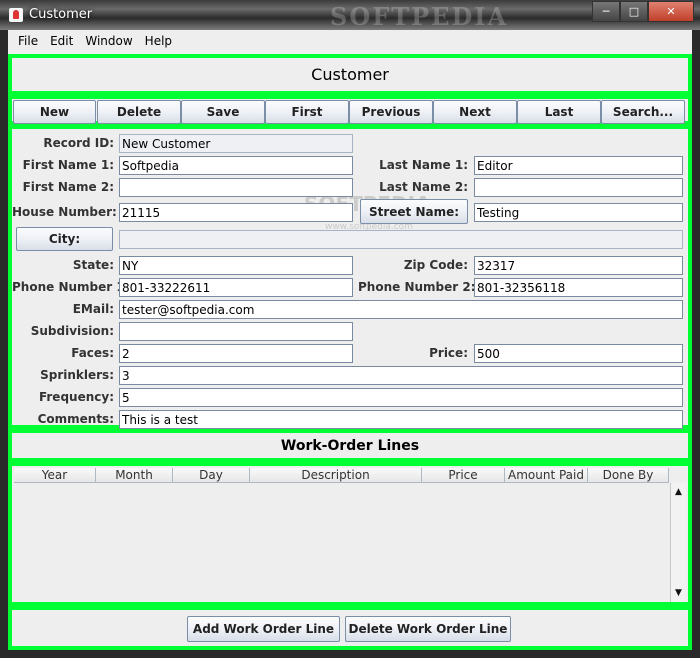 Image resolution: width=700 pixels, height=658 pixels. What do you see at coordinates (401, 419) in the screenshot?
I see `comments-field` at bounding box center [401, 419].